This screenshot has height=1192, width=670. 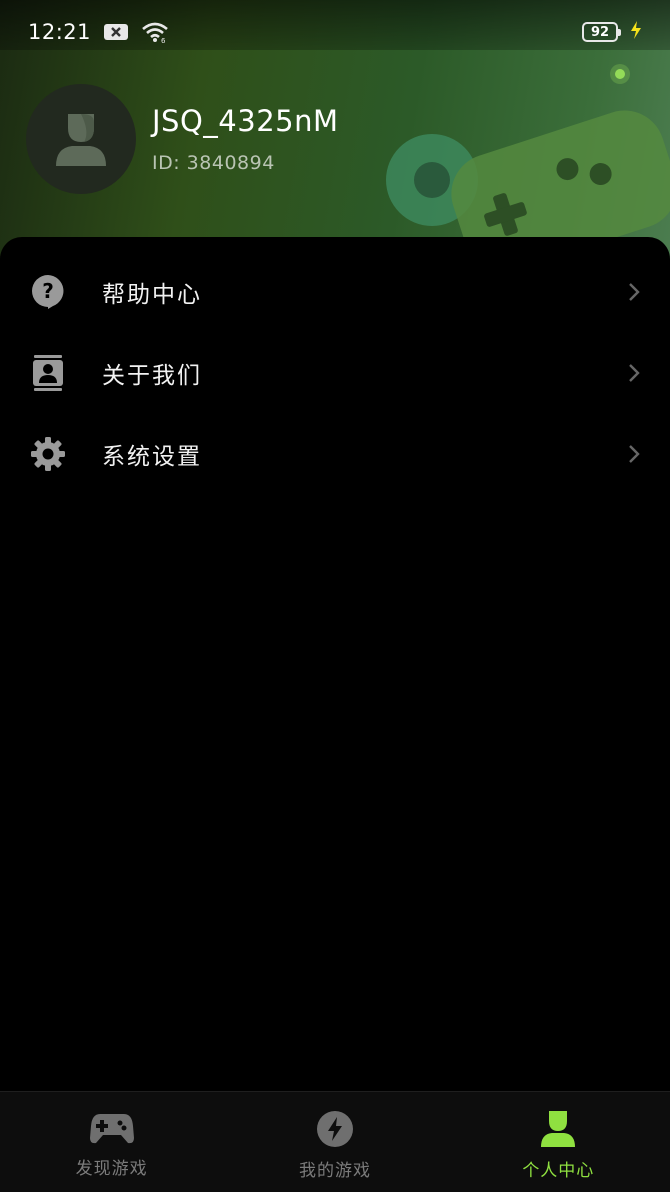 I want to click on menu-item-help-center: ? 帮助中心, so click(x=335, y=291).